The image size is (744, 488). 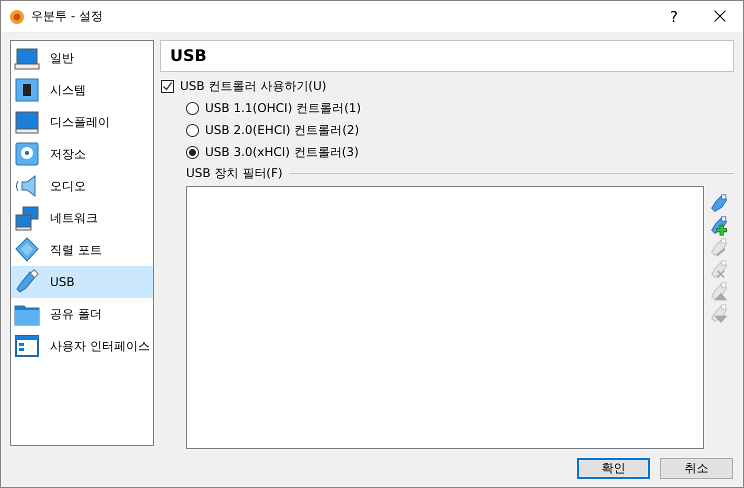 What do you see at coordinates (82, 250) in the screenshot?
I see `sidebar-item: 직렬 포트` at bounding box center [82, 250].